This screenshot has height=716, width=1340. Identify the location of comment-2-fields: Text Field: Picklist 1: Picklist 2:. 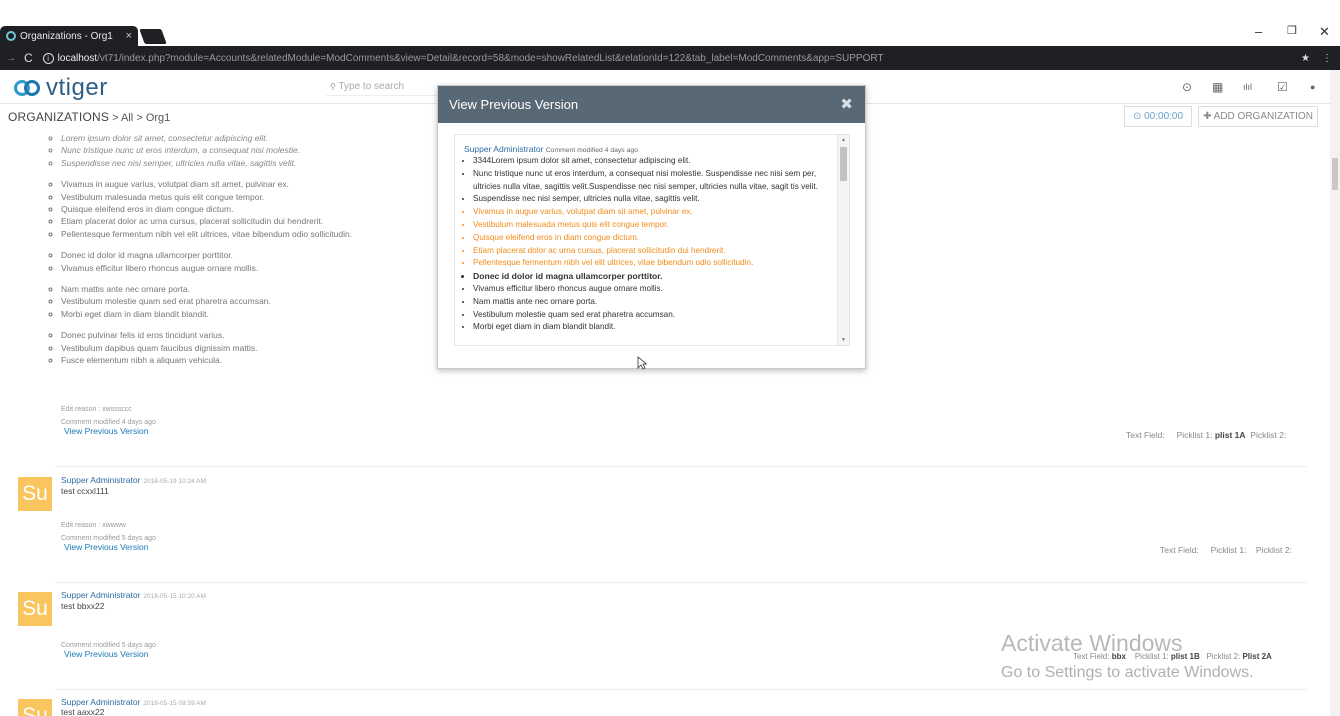
(1226, 550).